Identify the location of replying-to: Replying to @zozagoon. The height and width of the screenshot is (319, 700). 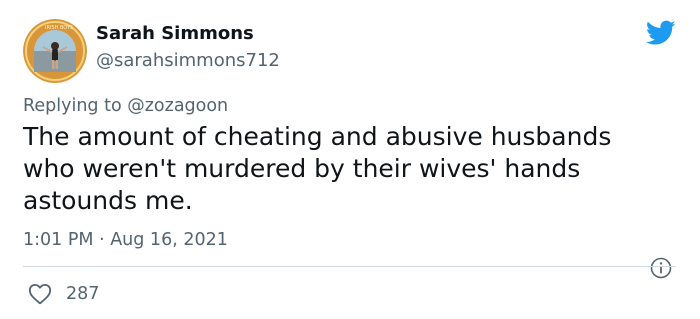
(125, 106).